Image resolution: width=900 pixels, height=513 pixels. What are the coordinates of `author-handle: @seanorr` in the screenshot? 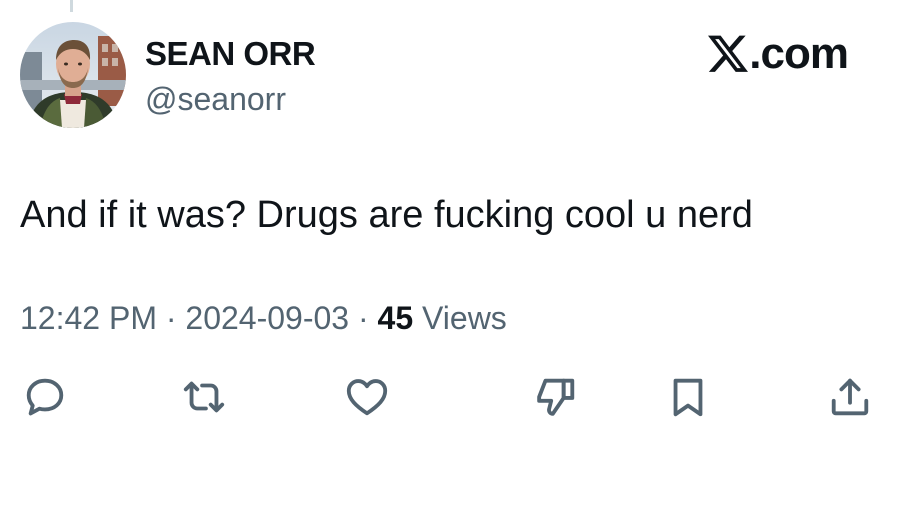 It's located at (215, 99).